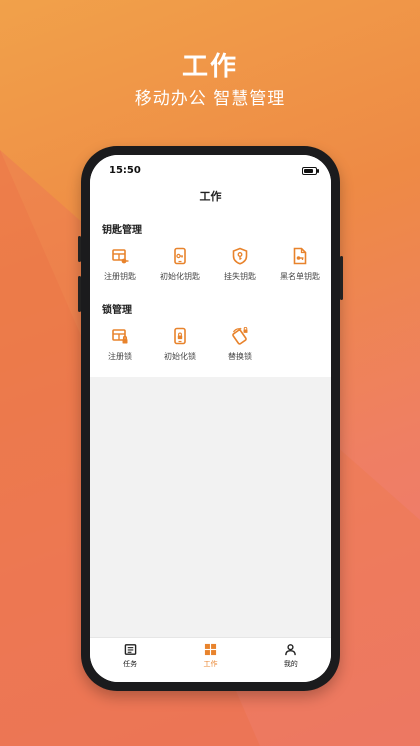 The height and width of the screenshot is (746, 420). What do you see at coordinates (130, 658) in the screenshot?
I see `tab-tasks: 任务` at bounding box center [130, 658].